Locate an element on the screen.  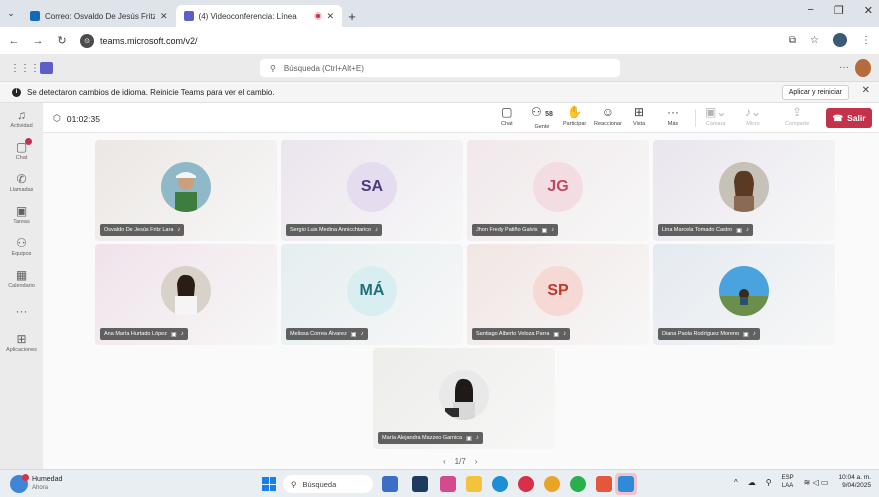
video-tile: JG Jhon Fredy Patiño Galvis ▣ ♪ is located at coordinates (558, 190).